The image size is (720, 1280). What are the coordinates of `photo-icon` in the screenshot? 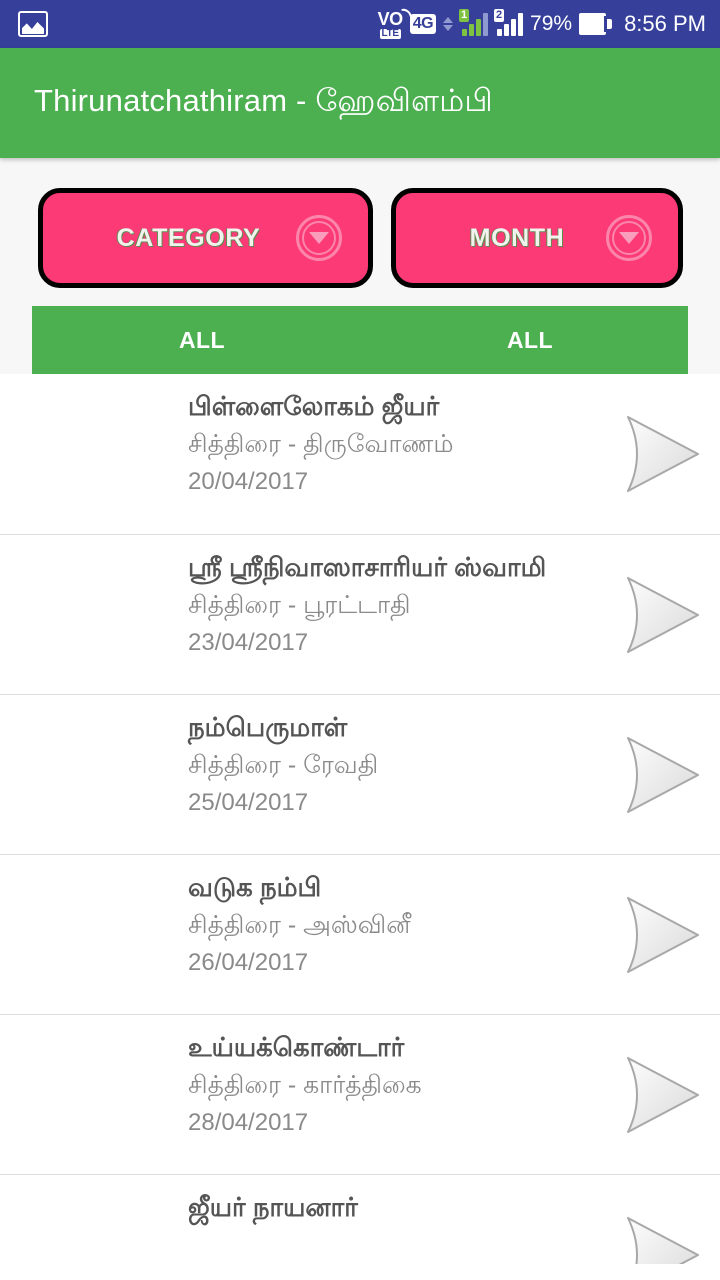 It's located at (33, 24).